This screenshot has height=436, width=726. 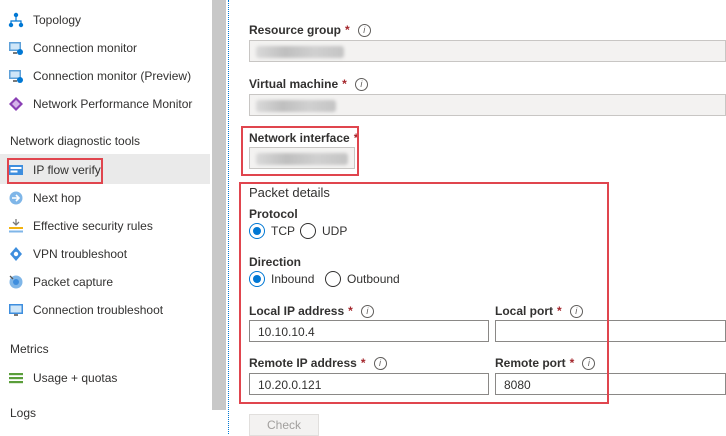 What do you see at coordinates (67, 170) in the screenshot?
I see `sidebar-item-label: IP flow verify` at bounding box center [67, 170].